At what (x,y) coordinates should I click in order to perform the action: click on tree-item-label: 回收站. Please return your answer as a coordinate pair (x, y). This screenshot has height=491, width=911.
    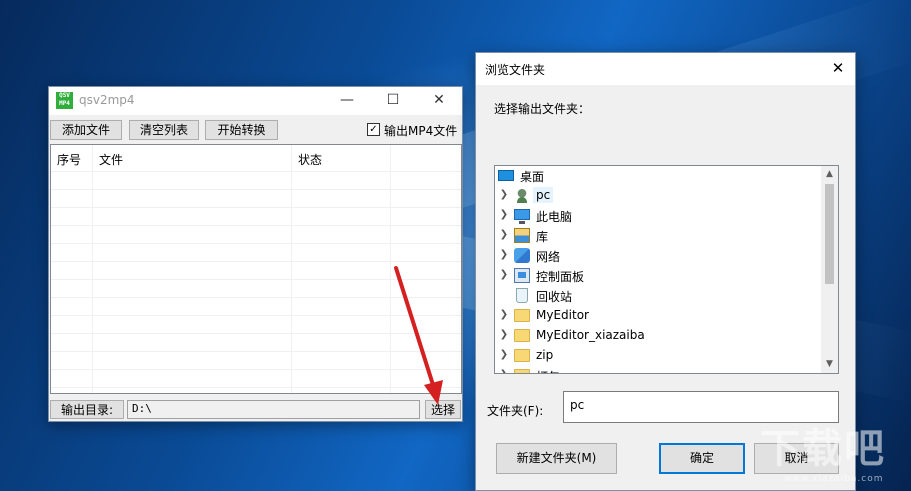
    Looking at the image, I should click on (554, 297).